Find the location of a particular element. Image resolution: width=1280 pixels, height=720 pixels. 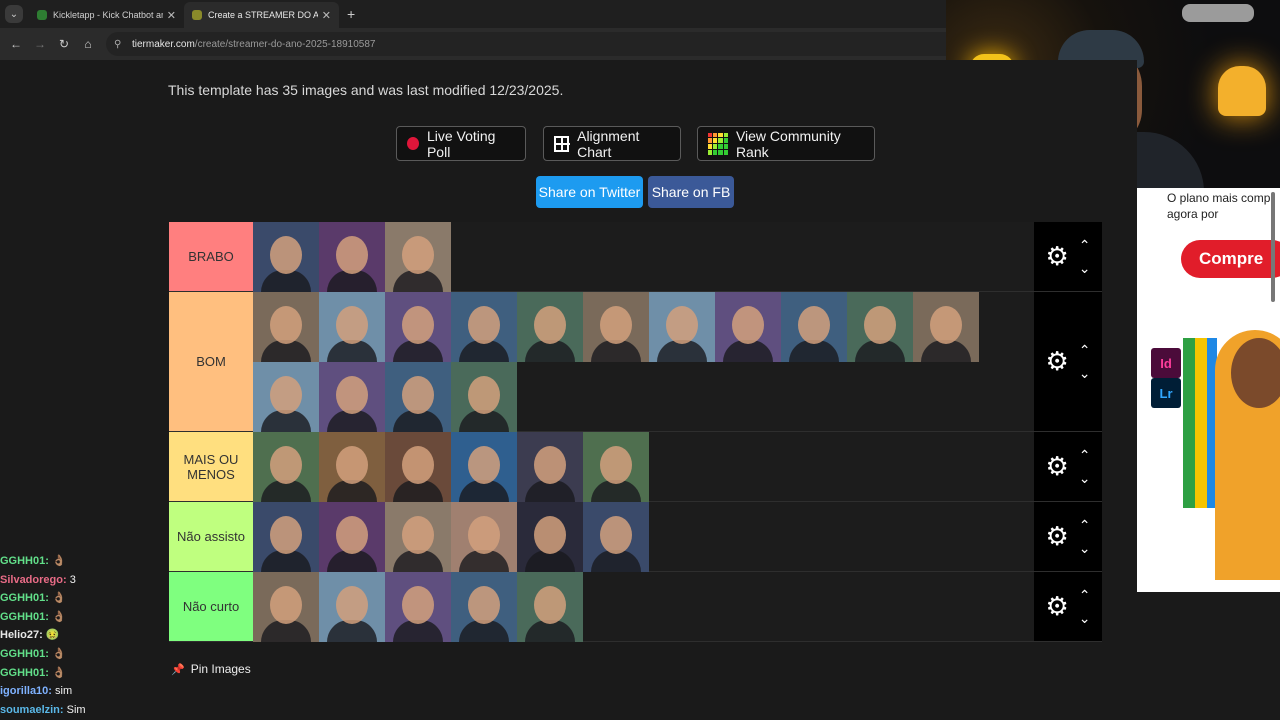

home-icon: ⌂ is located at coordinates (88, 44).